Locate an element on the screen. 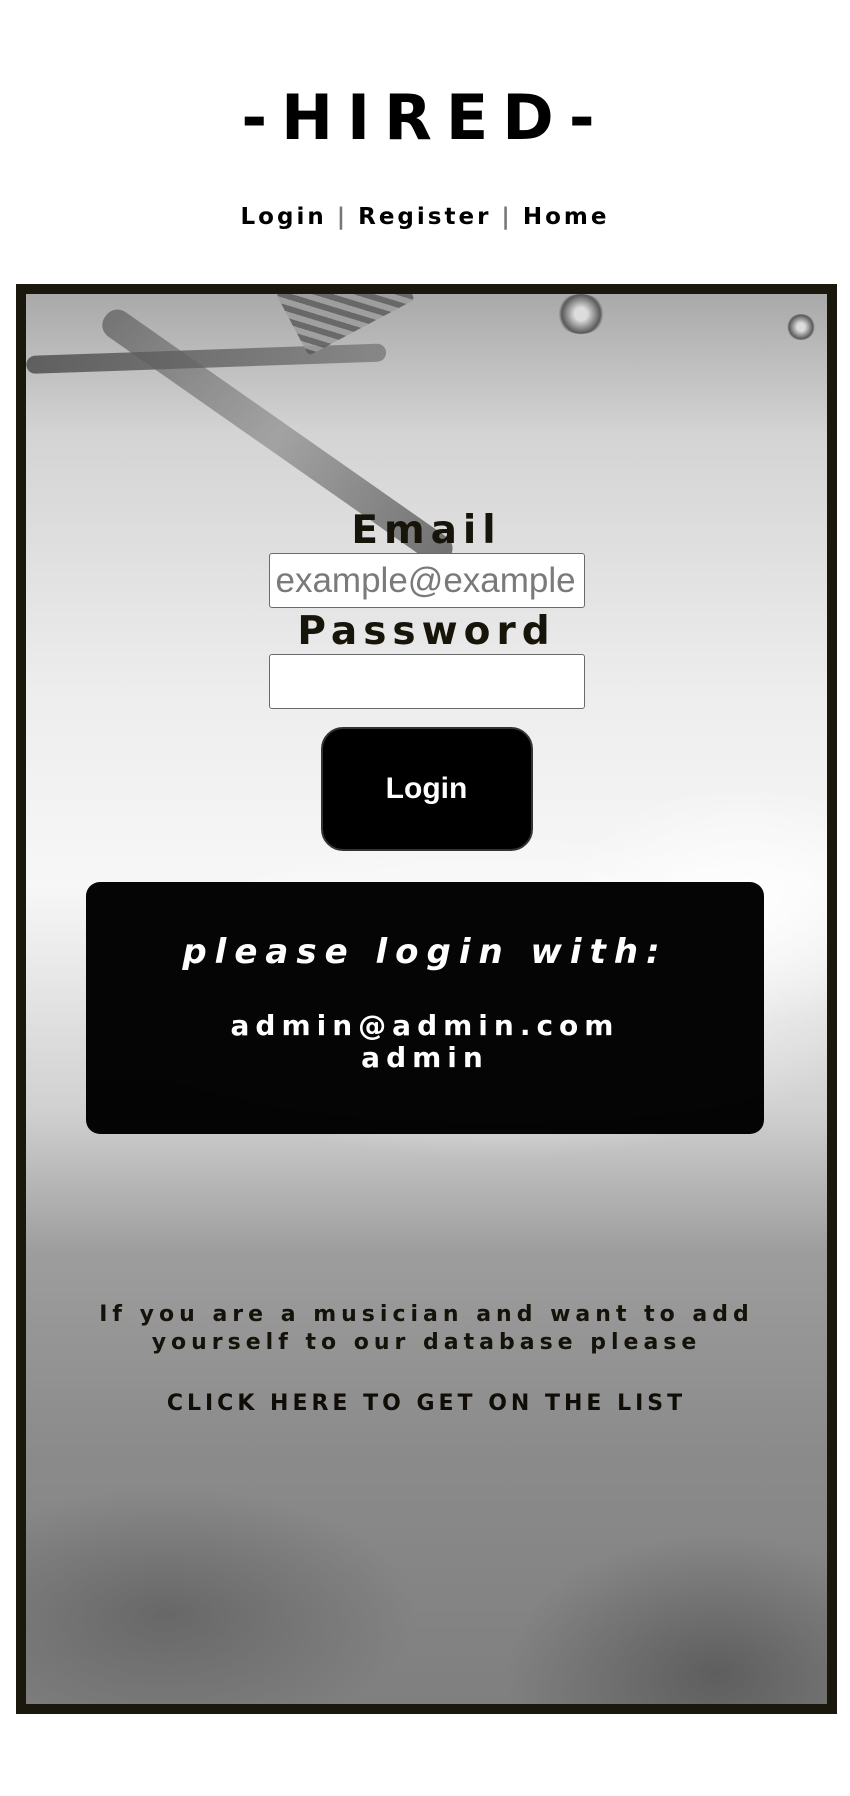  email-label: Email is located at coordinates (426, 530).